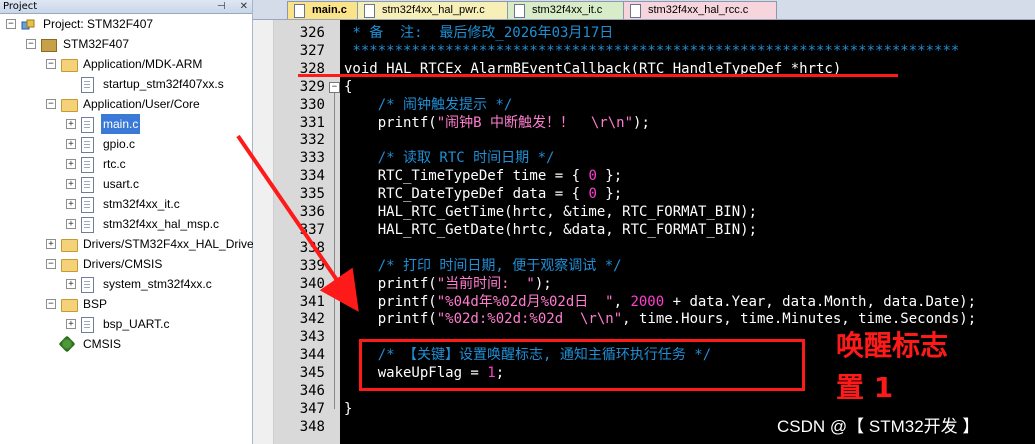 The height and width of the screenshot is (444, 1035). I want to click on tree-item-label: stm32f4xx_hal_msp.c, so click(161, 224).